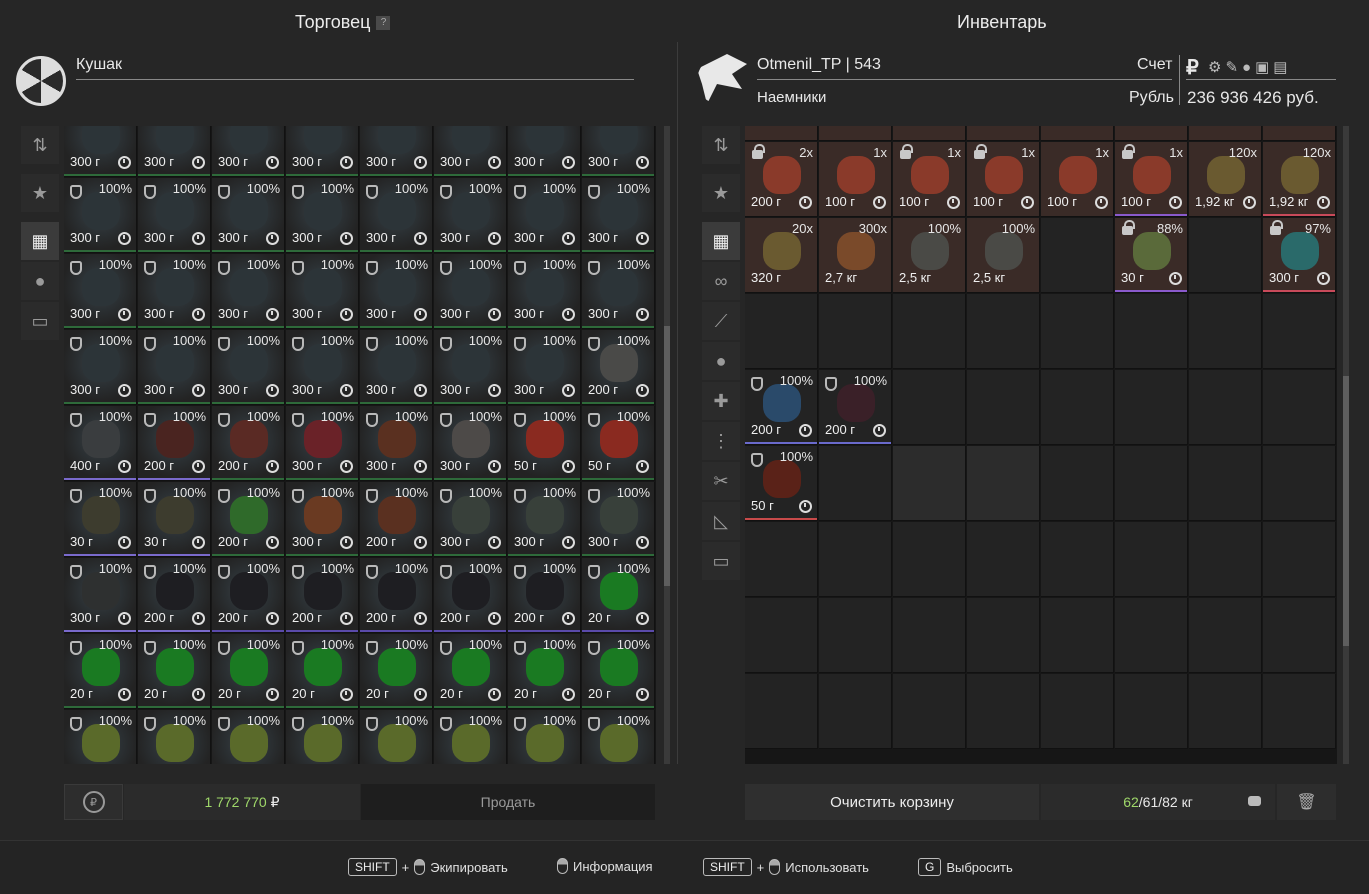 This screenshot has height=894, width=1369. Describe the element at coordinates (667, 445) in the screenshot. I see `trader-scrollbar` at that location.